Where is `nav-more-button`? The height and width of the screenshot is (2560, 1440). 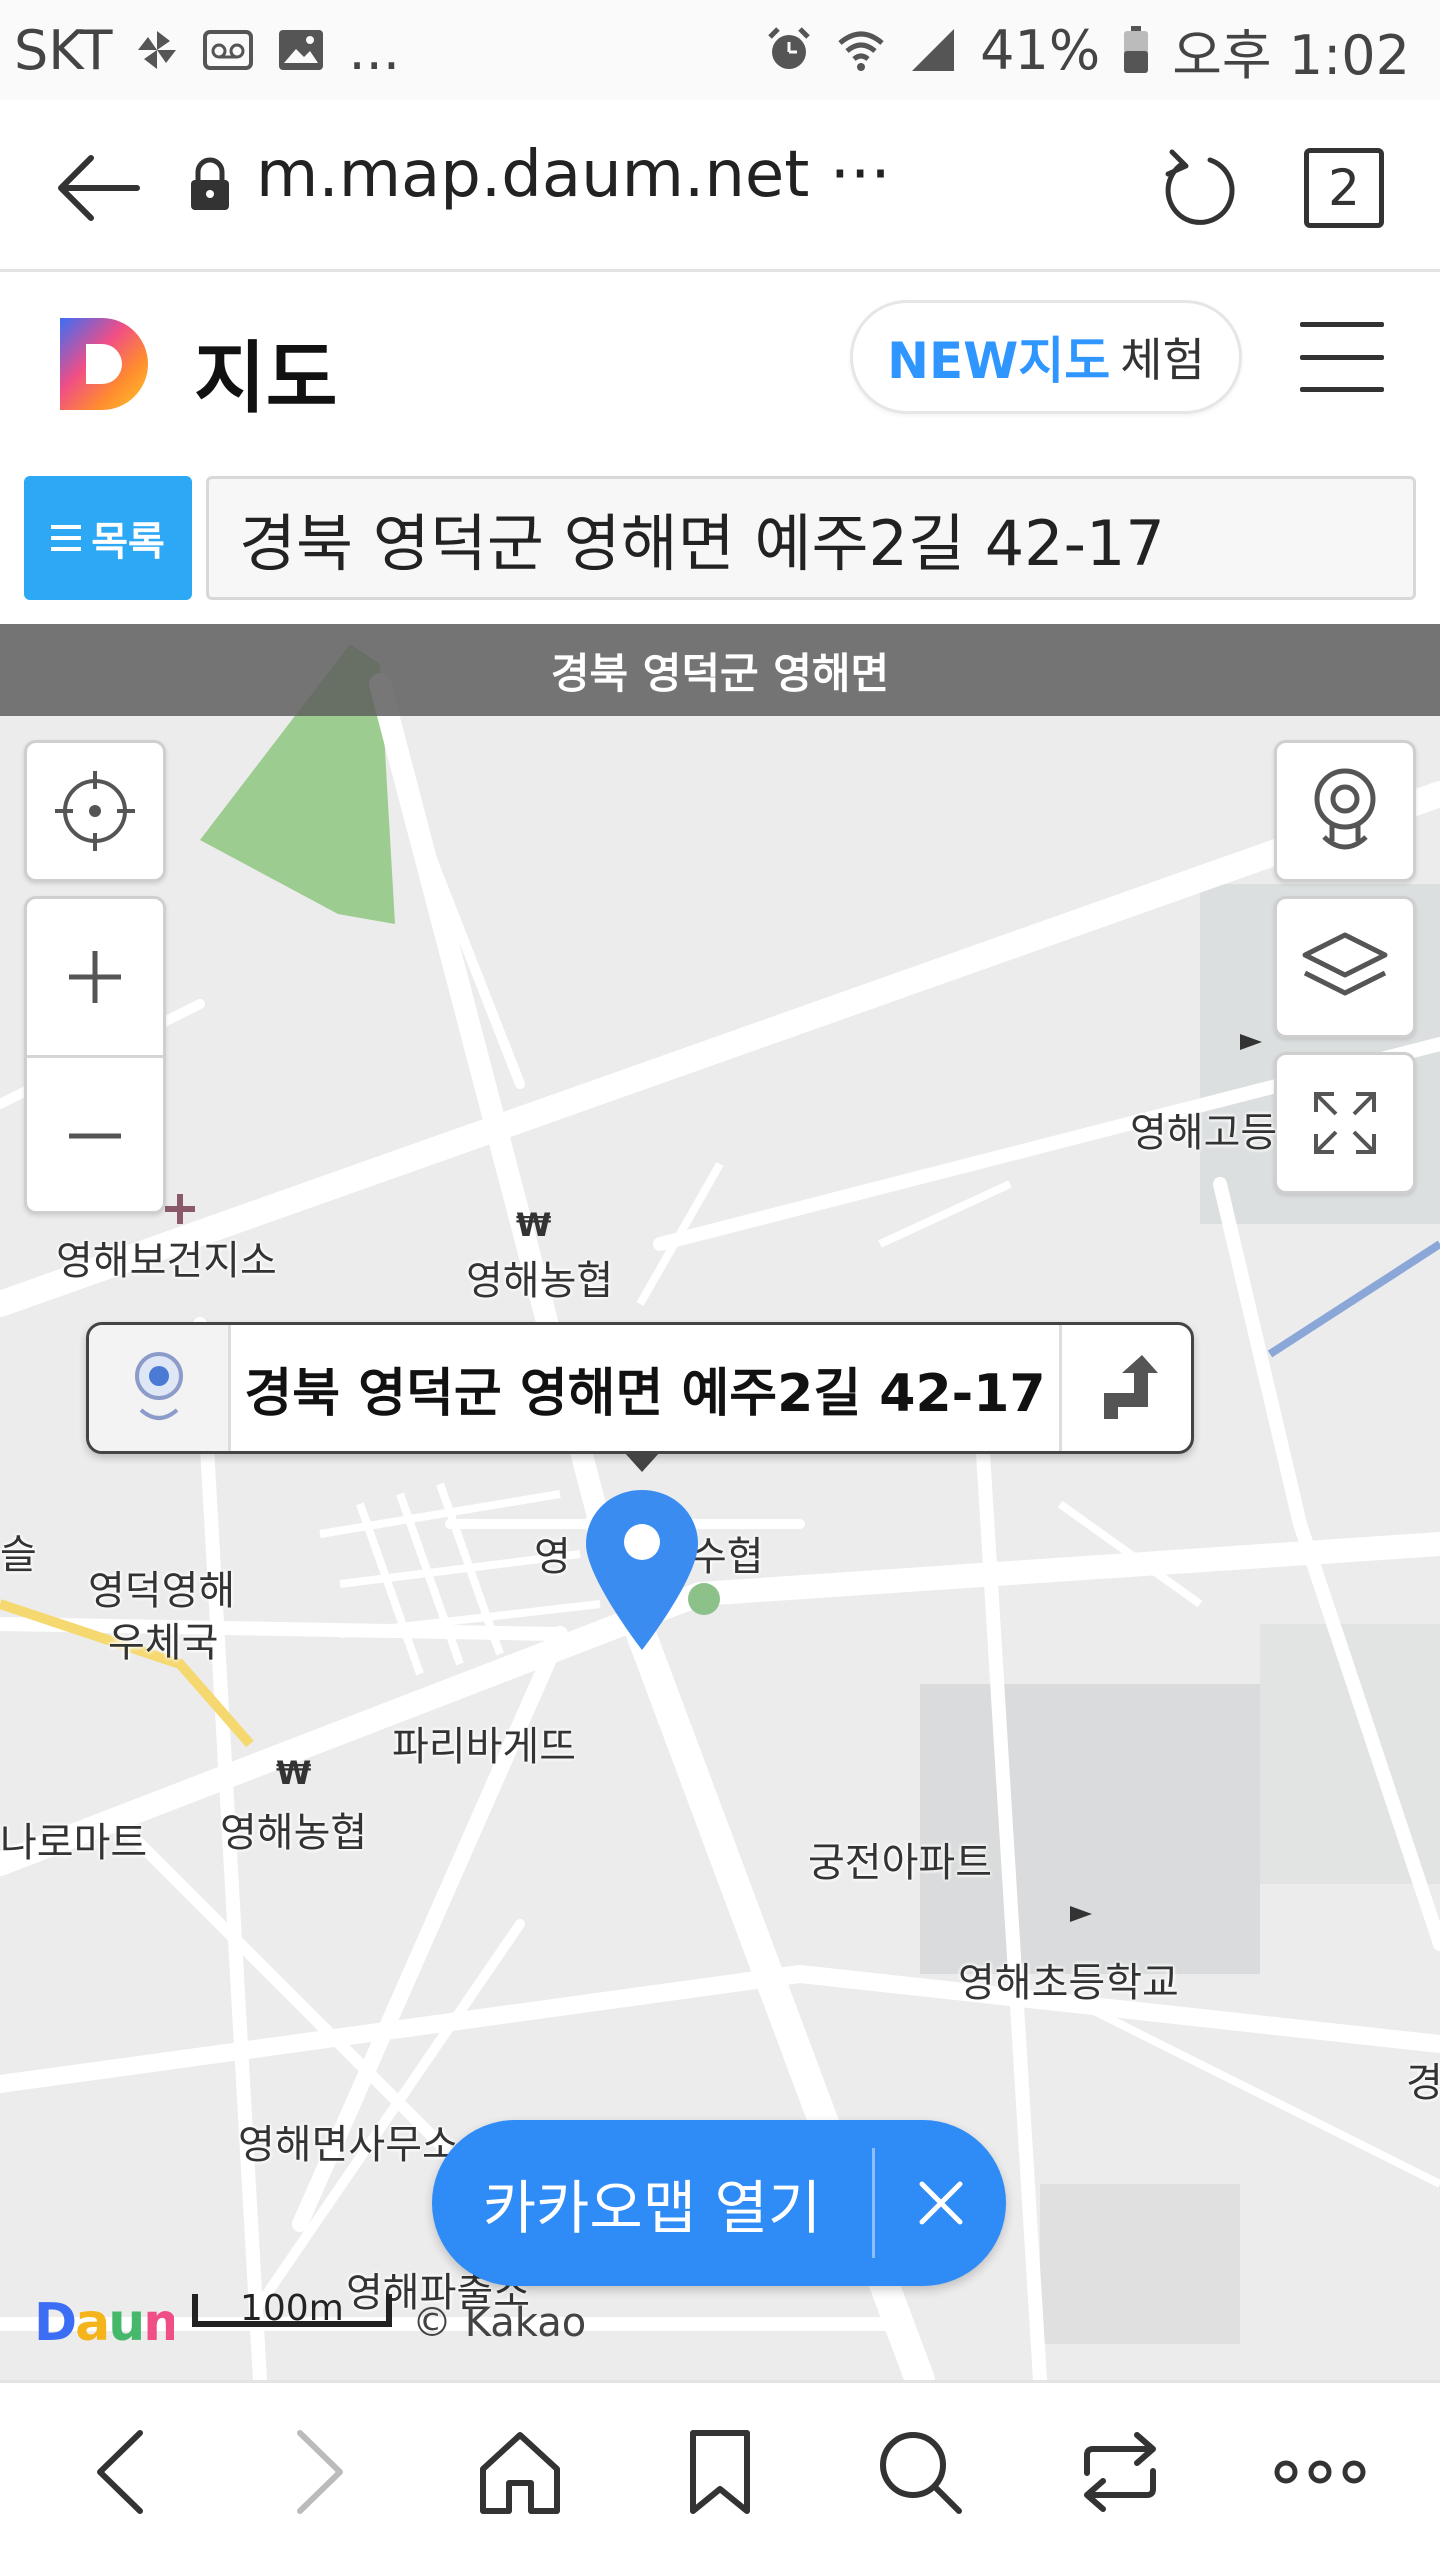
nav-more-button is located at coordinates (1320, 2472).